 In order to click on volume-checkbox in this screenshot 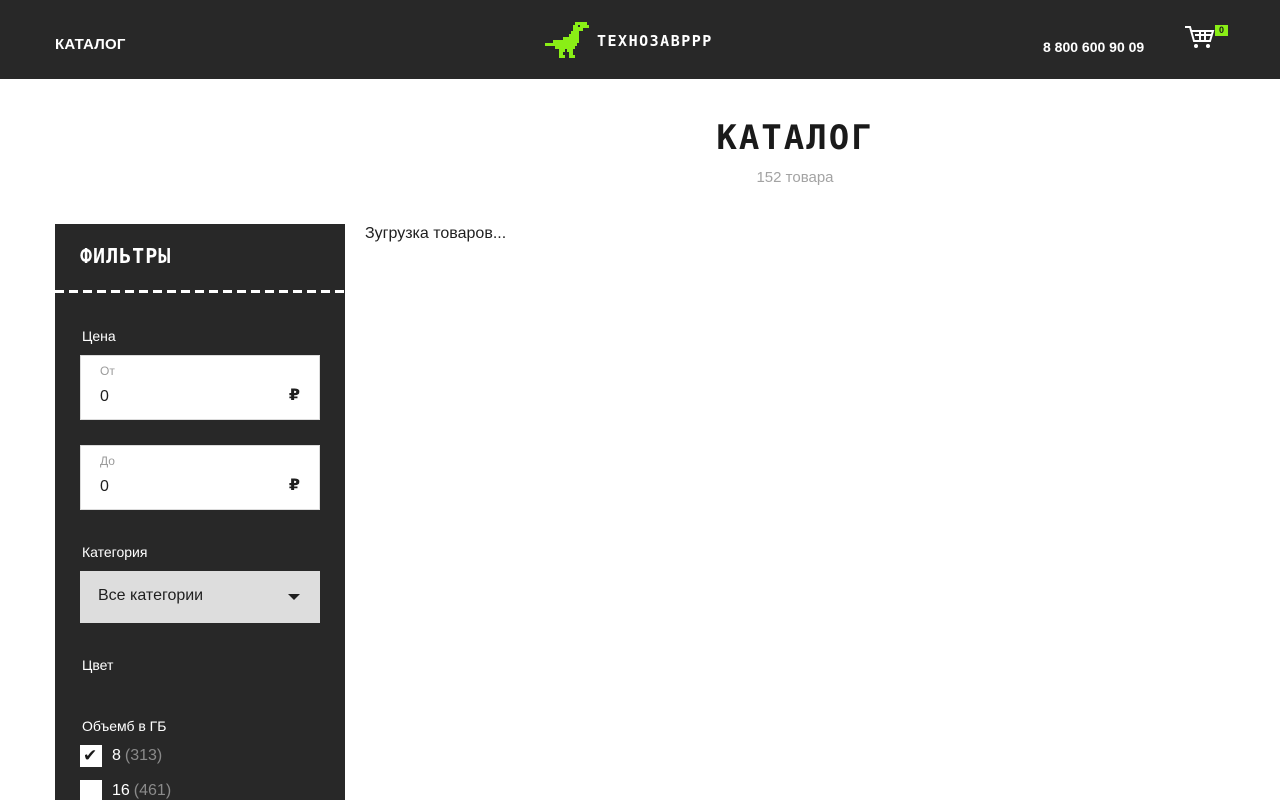, I will do `click(91, 791)`.